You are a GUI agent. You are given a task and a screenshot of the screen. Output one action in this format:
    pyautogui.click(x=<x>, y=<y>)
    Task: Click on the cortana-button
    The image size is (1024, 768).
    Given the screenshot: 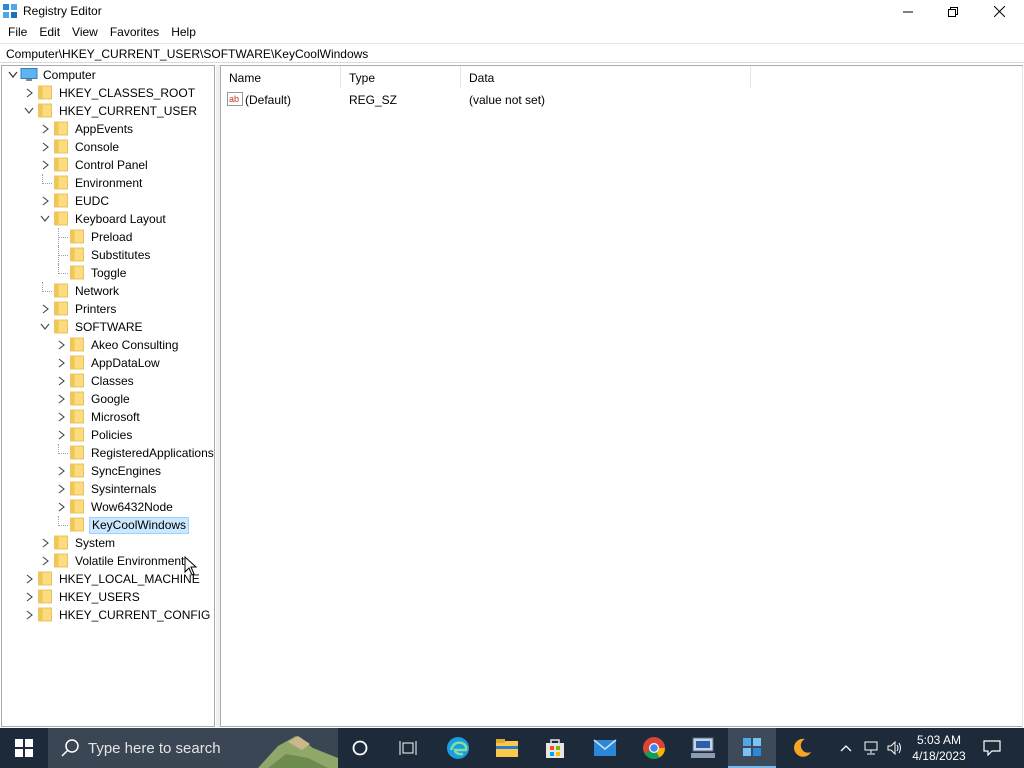 What is the action you would take?
    pyautogui.click(x=360, y=748)
    